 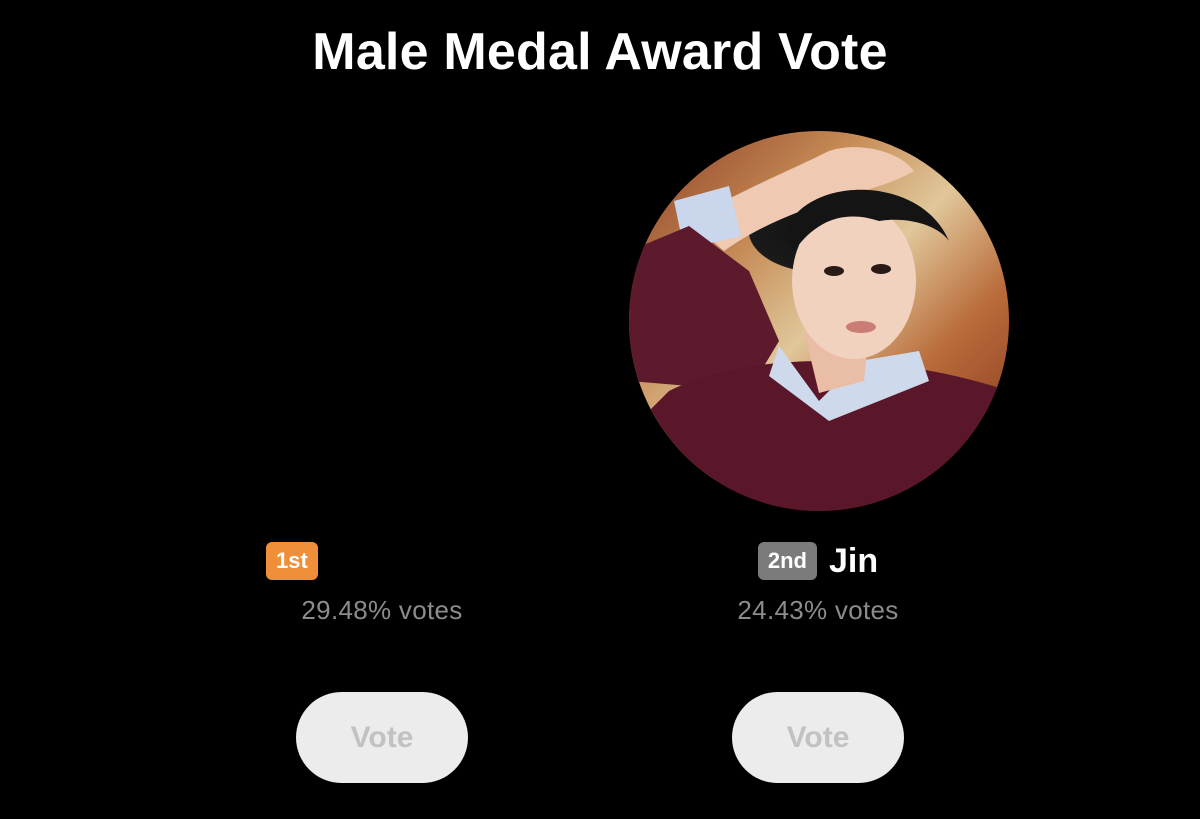 What do you see at coordinates (382, 561) in the screenshot?
I see `rank-row: 1st` at bounding box center [382, 561].